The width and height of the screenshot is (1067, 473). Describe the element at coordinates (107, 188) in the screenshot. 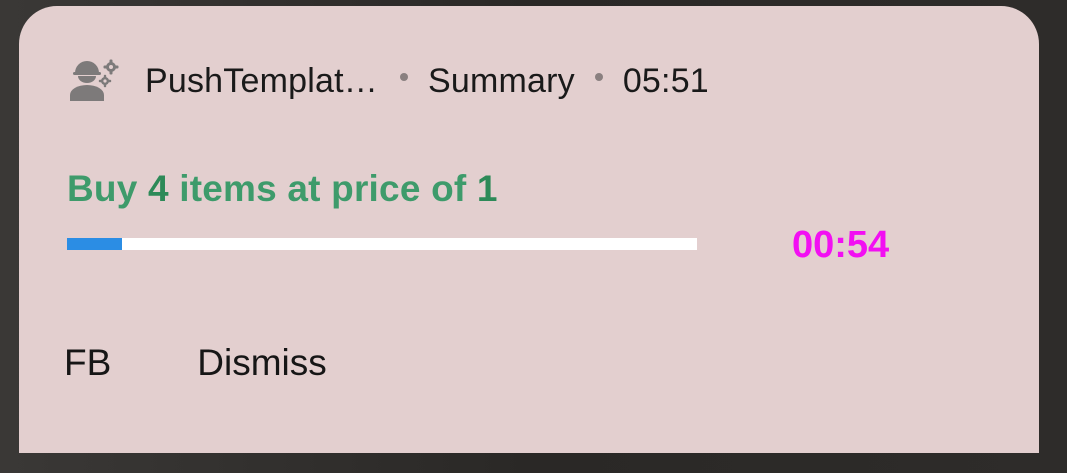

I see `title-prefix: Buy` at that location.